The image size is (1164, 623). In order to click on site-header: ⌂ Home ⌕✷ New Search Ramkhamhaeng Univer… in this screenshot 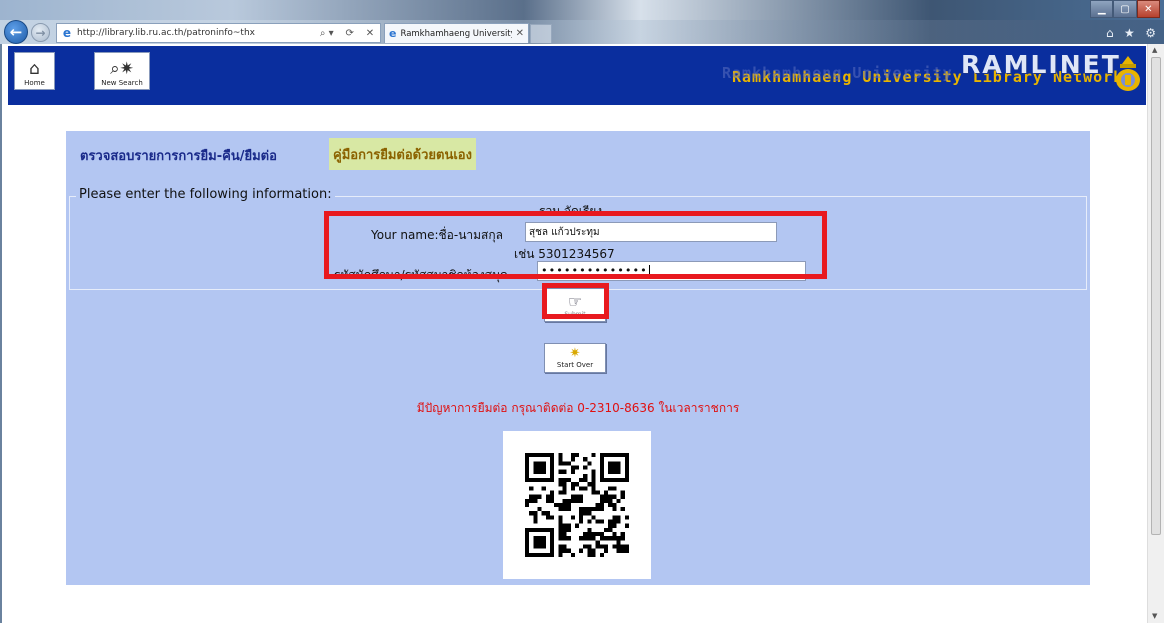, I will do `click(577, 75)`.